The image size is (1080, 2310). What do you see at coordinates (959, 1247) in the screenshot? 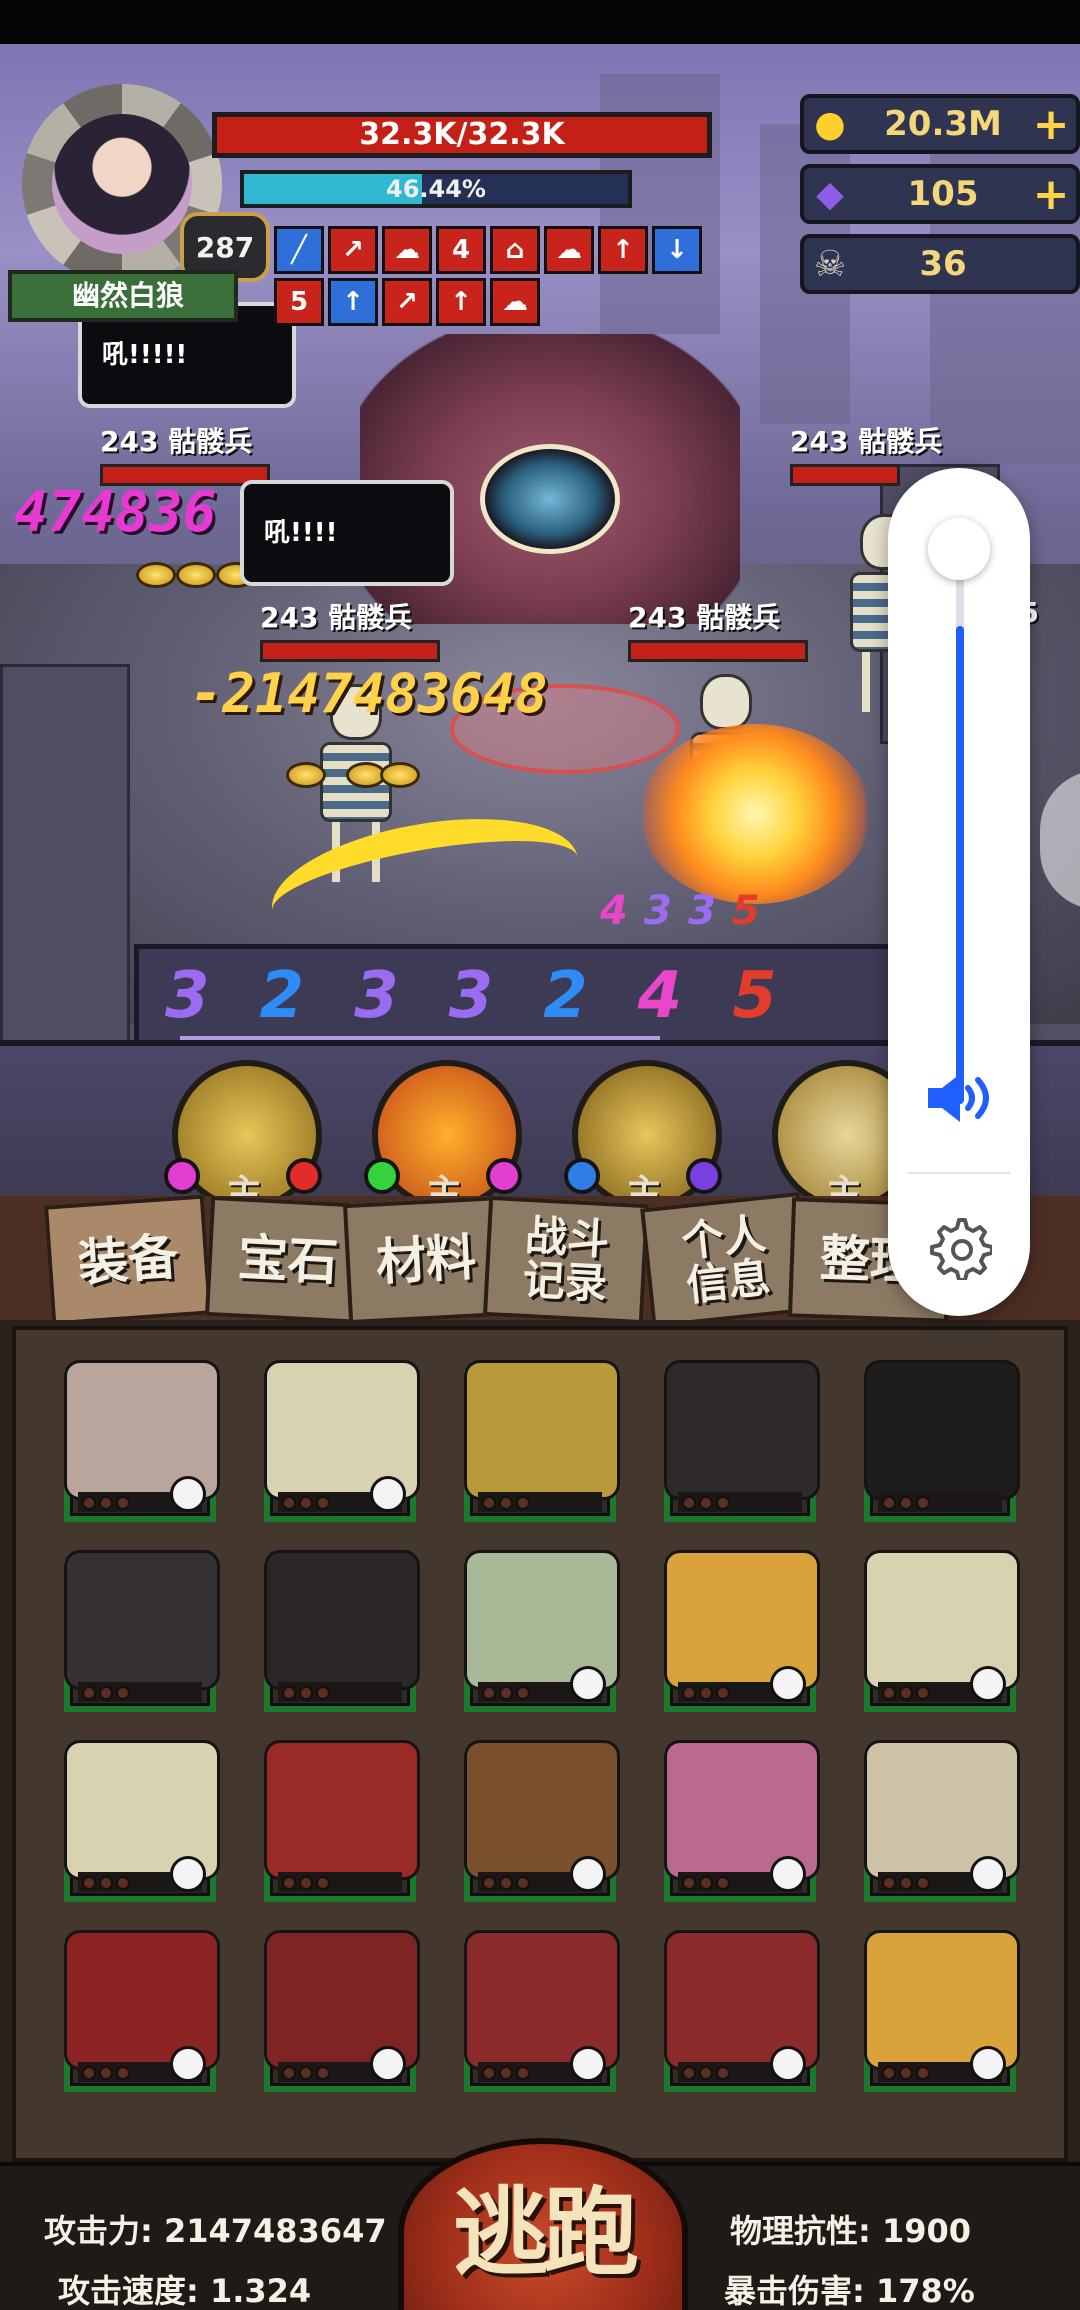
I see `gear-icon` at bounding box center [959, 1247].